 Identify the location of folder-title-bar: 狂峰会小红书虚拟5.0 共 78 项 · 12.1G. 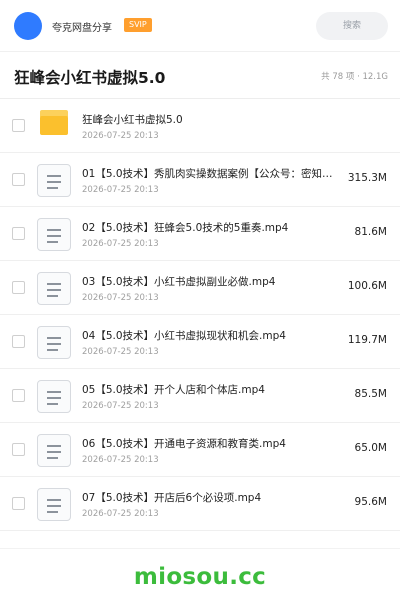
(200, 75).